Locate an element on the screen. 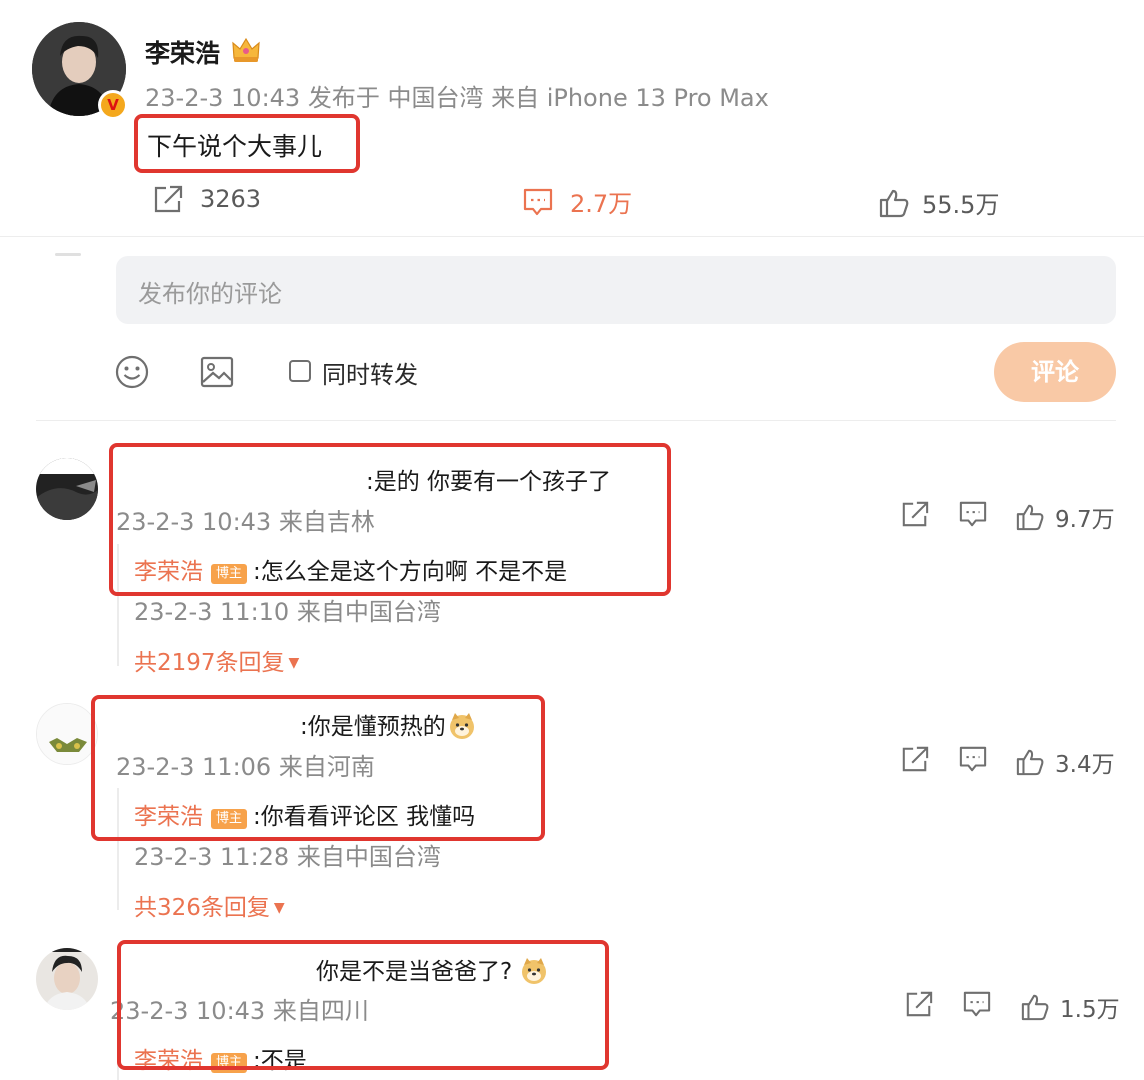 Image resolution: width=1144 pixels, height=1080 pixels. also-repost-checkbox is located at coordinates (300, 371).